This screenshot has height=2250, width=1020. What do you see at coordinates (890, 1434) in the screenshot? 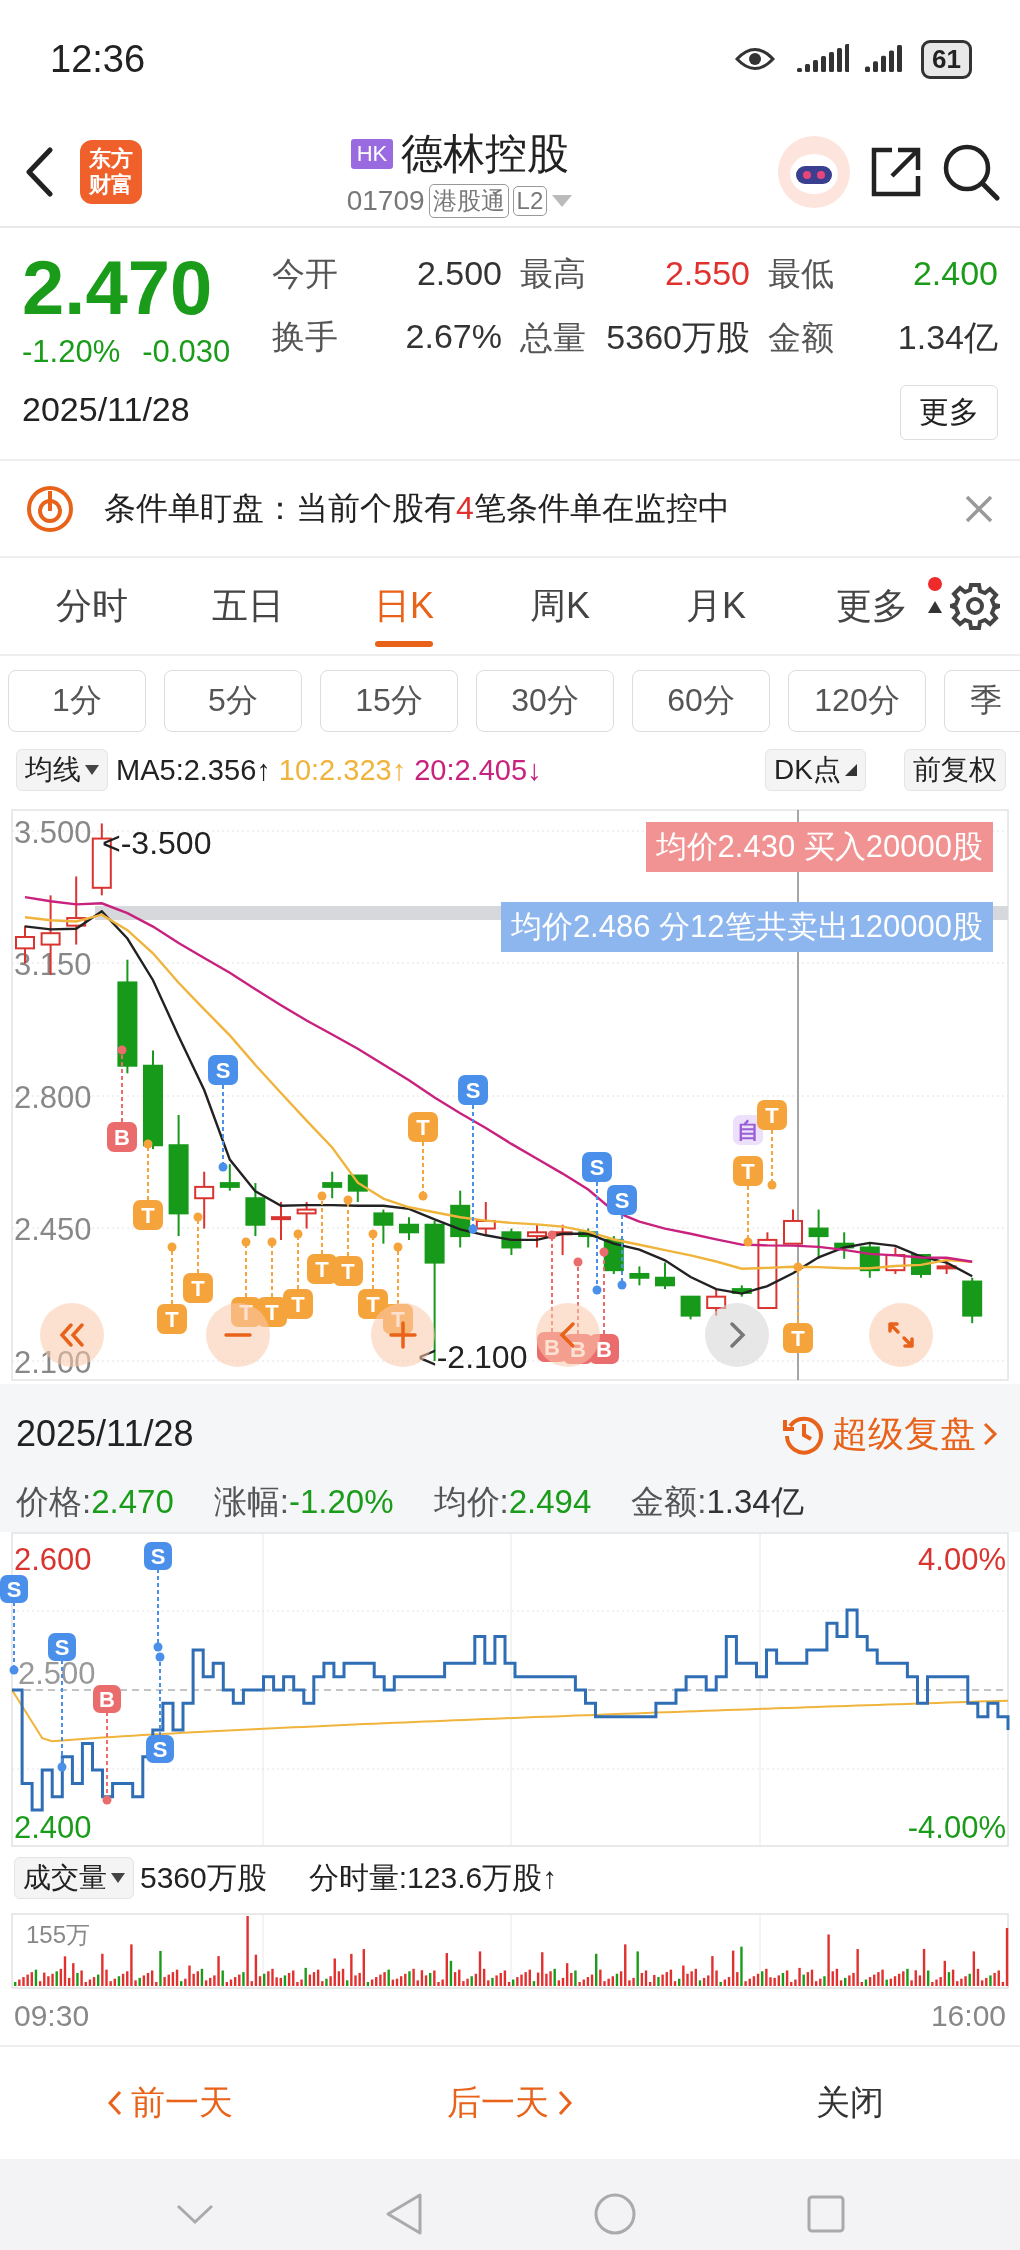
I see `replay-link: 超级复盘` at bounding box center [890, 1434].